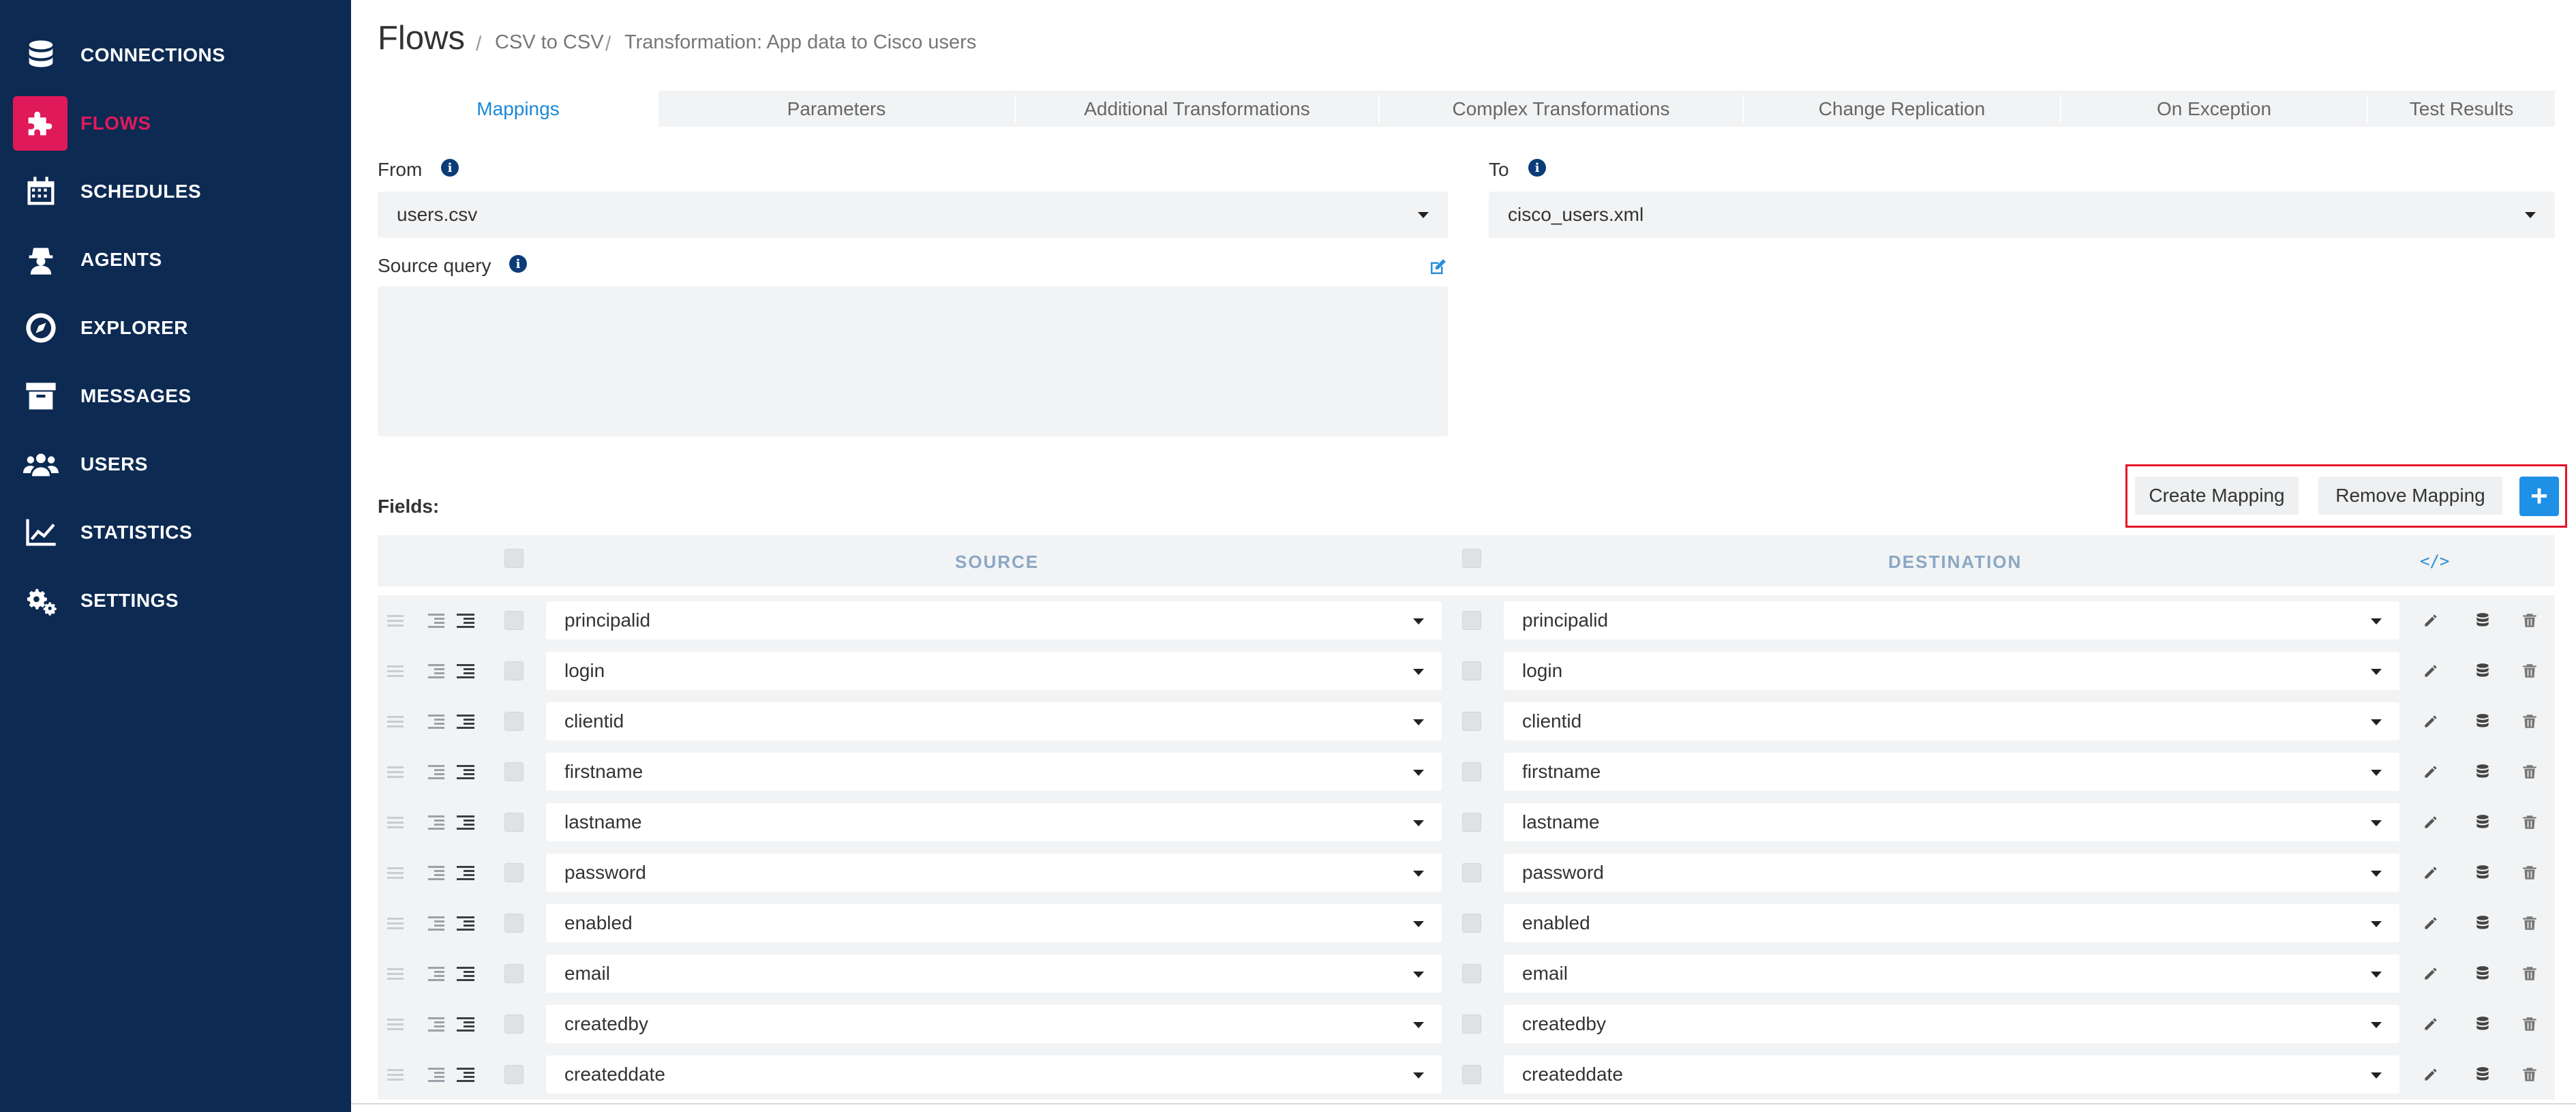 The height and width of the screenshot is (1112, 2576). Describe the element at coordinates (2410, 496) in the screenshot. I see `remove-mapping-button: Remove Mapping` at that location.